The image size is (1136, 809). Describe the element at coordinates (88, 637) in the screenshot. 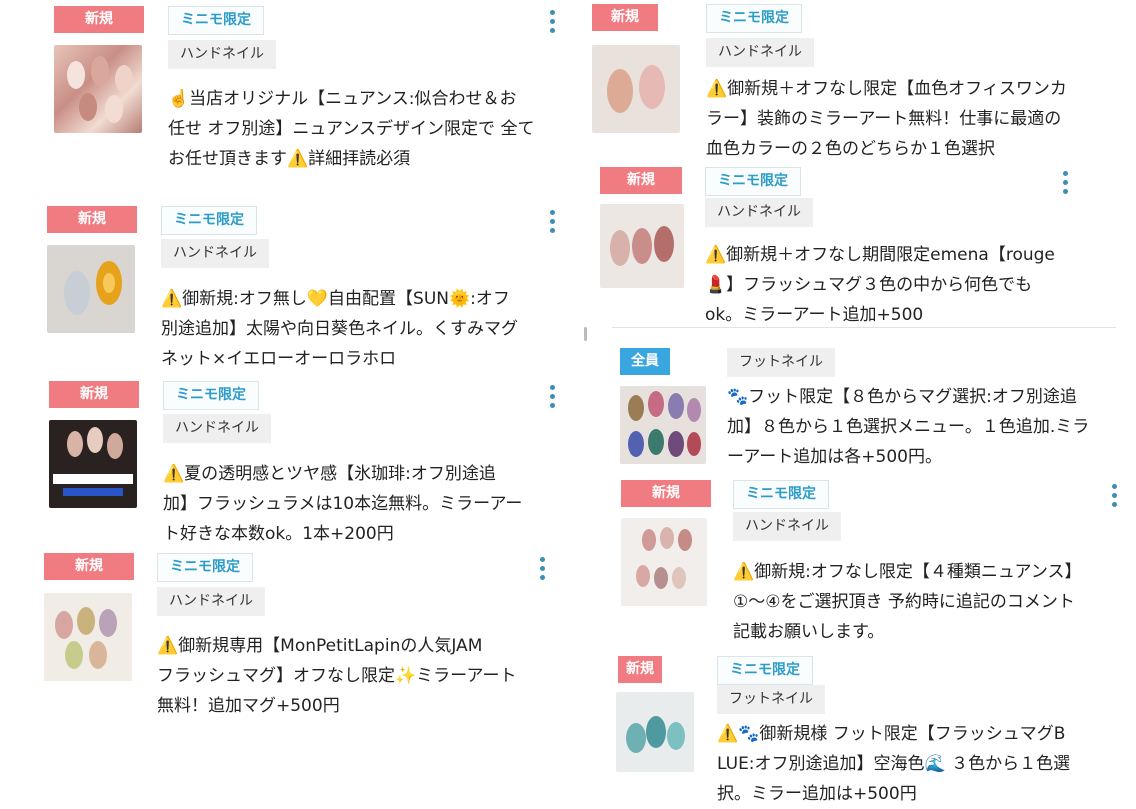

I see `nail-photo-jam` at that location.